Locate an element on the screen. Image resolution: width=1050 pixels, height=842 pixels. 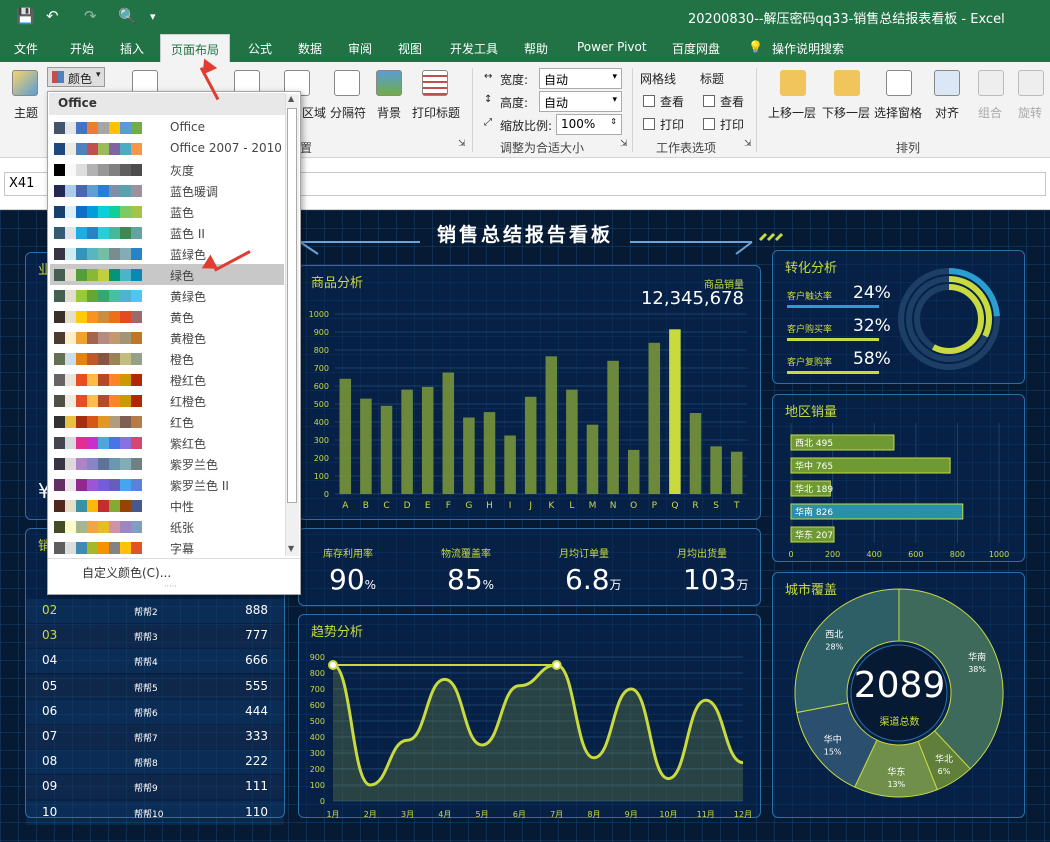
color-scheme-item: 蓝色 is located at coordinates (167, 211).